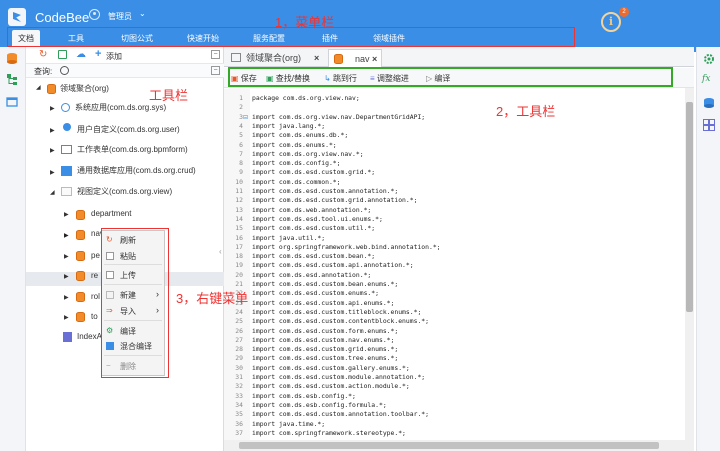  Describe the element at coordinates (294, 144) in the screenshot. I see `code-text: import com.ds.enums.*;` at that location.